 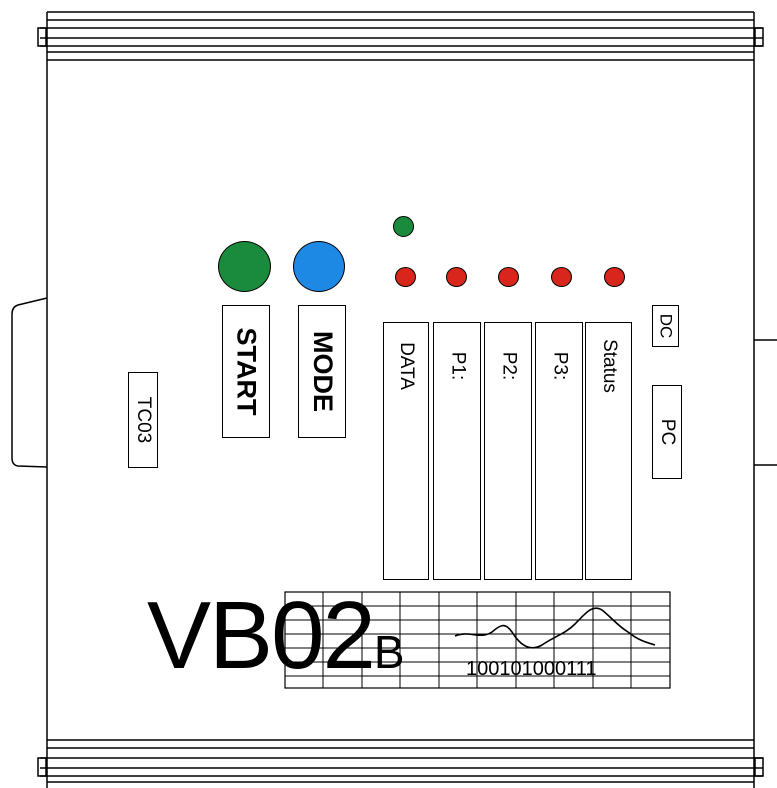 What do you see at coordinates (508, 451) in the screenshot?
I see `slot-p2: P2:` at bounding box center [508, 451].